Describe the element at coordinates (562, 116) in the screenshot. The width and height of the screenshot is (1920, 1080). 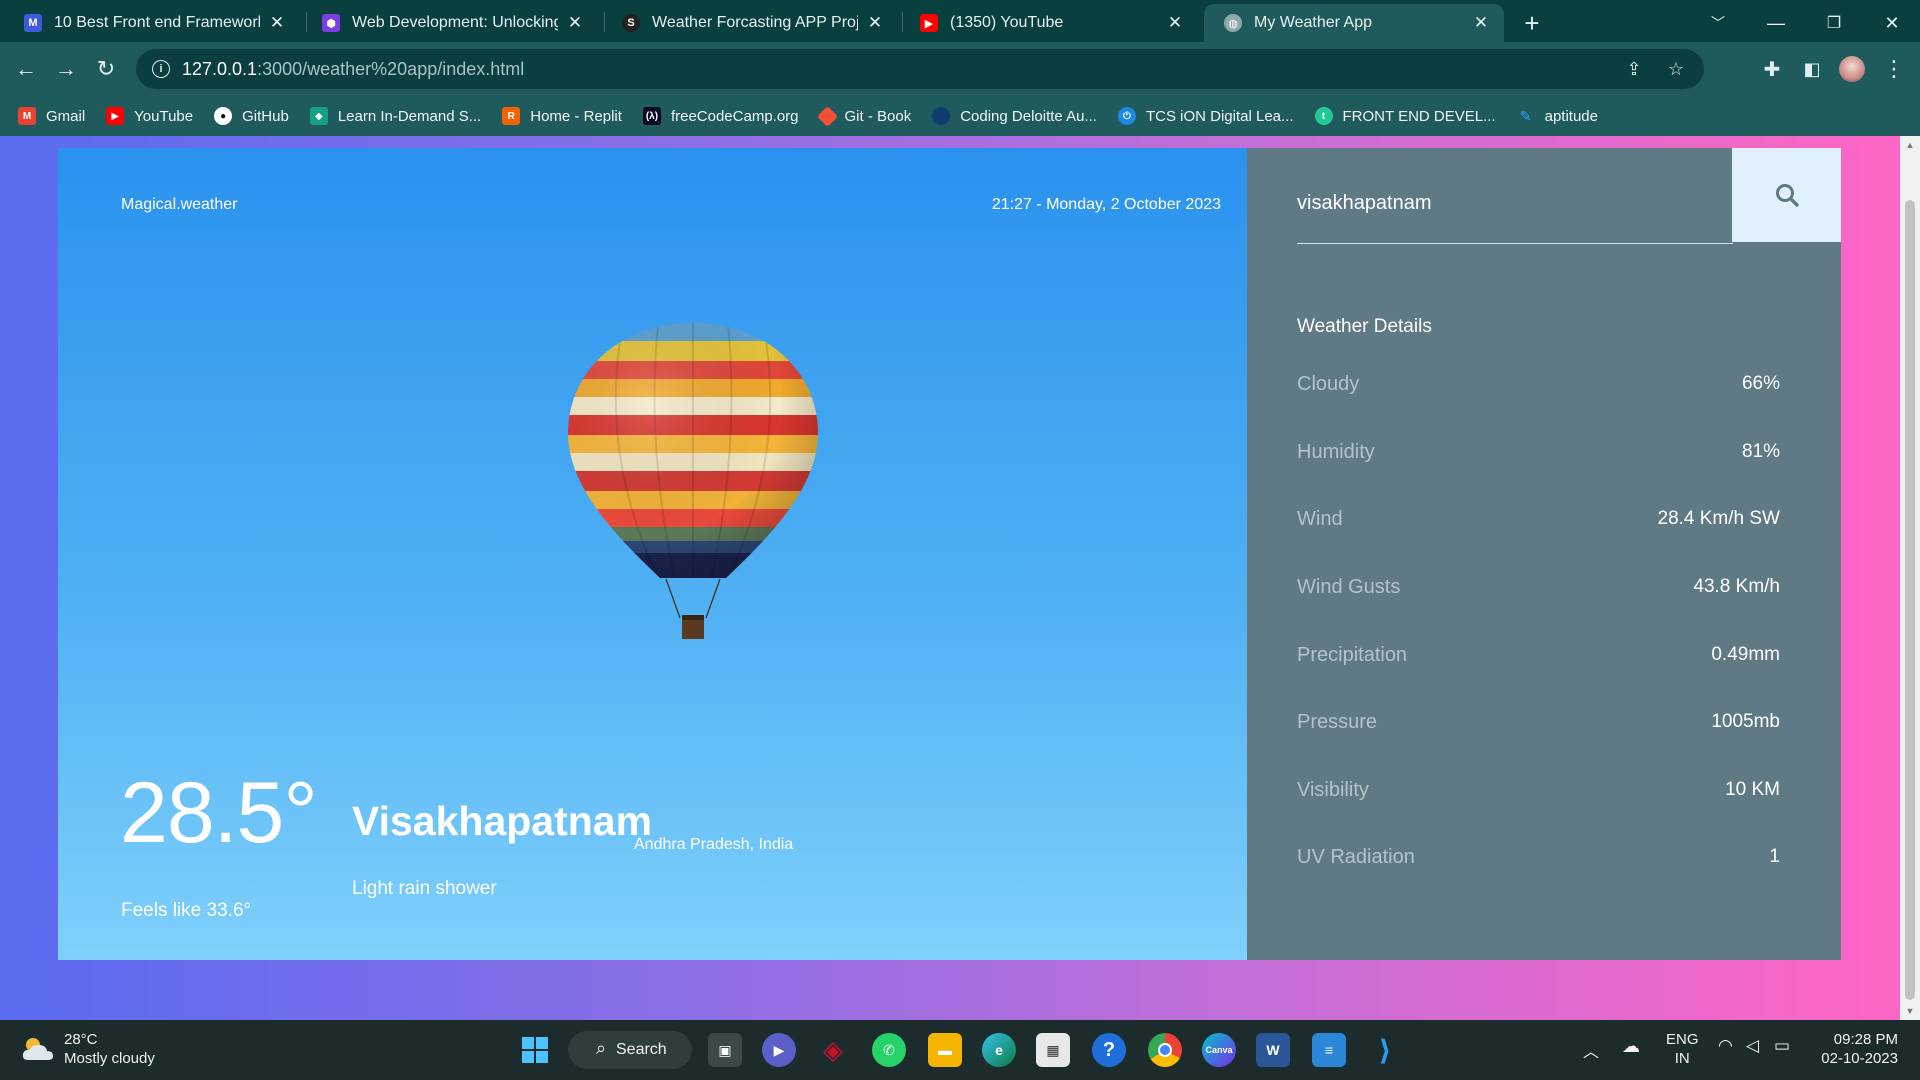
I see `bookmark-replit: R Home - Replit` at that location.